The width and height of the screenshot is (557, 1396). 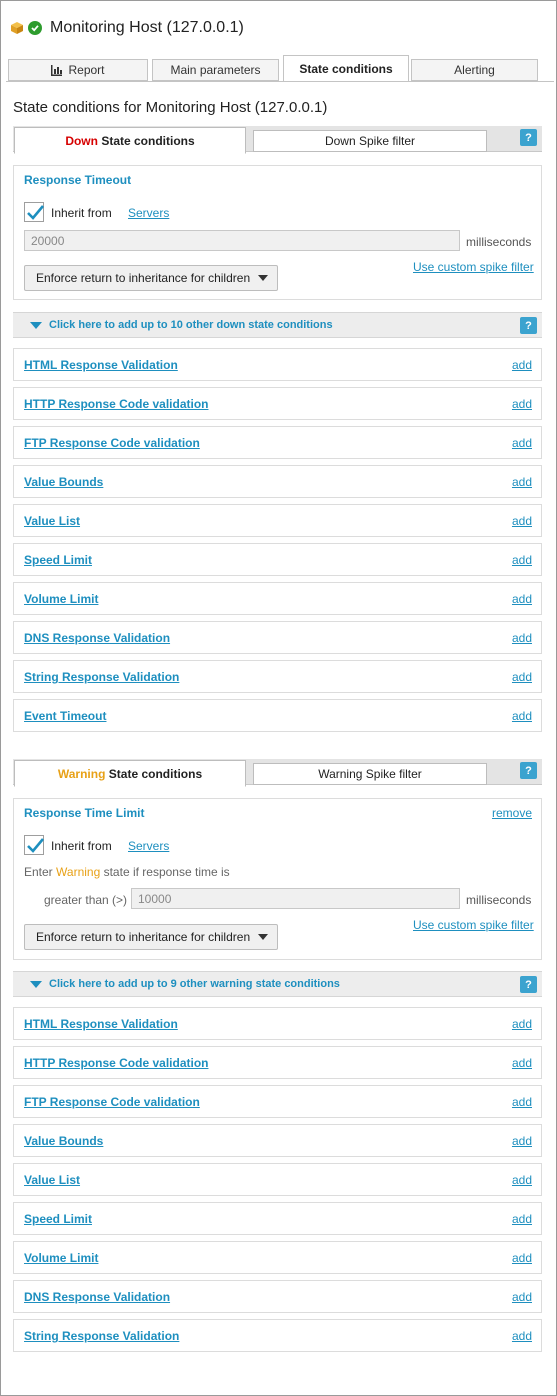 I want to click on checkmark-icon, so click(x=35, y=845).